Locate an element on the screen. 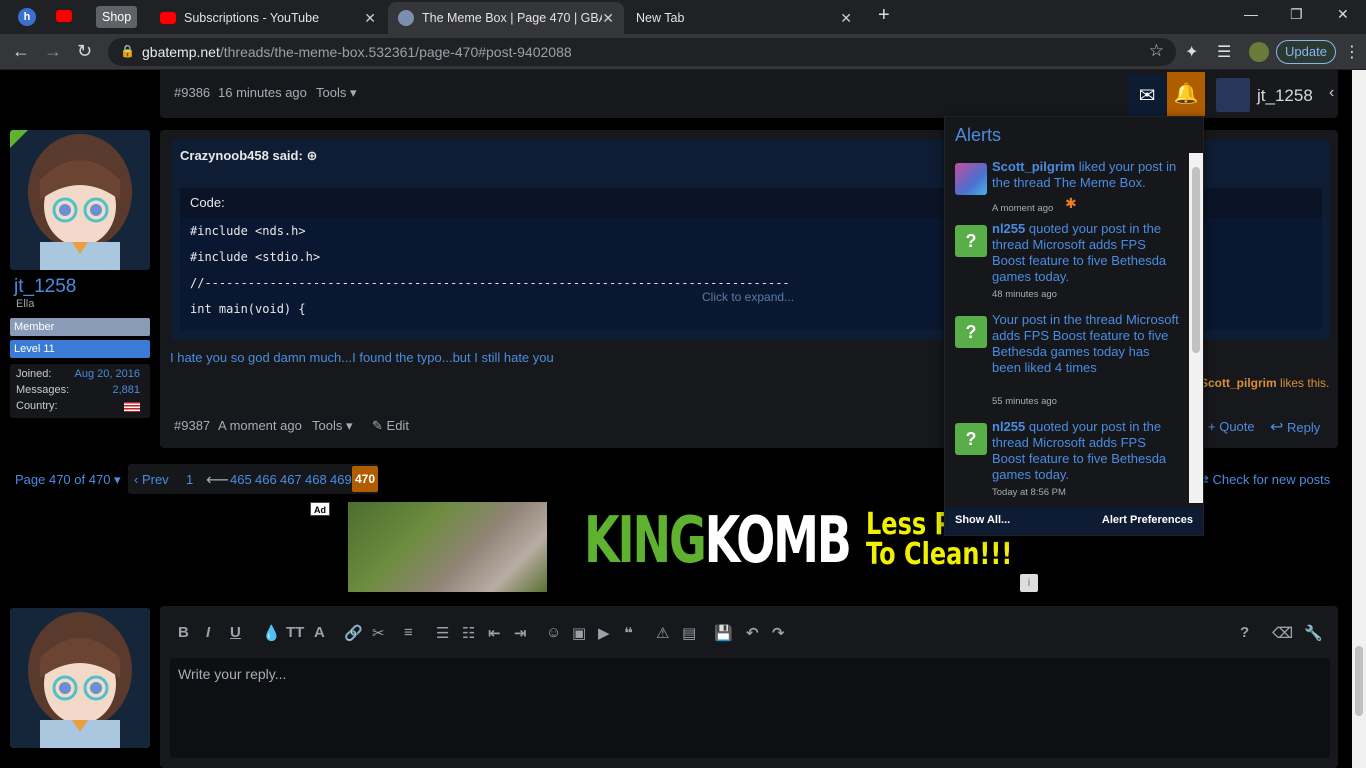 This screenshot has width=1366, height=768. inbox-icon: ✉ is located at coordinates (1147, 96).